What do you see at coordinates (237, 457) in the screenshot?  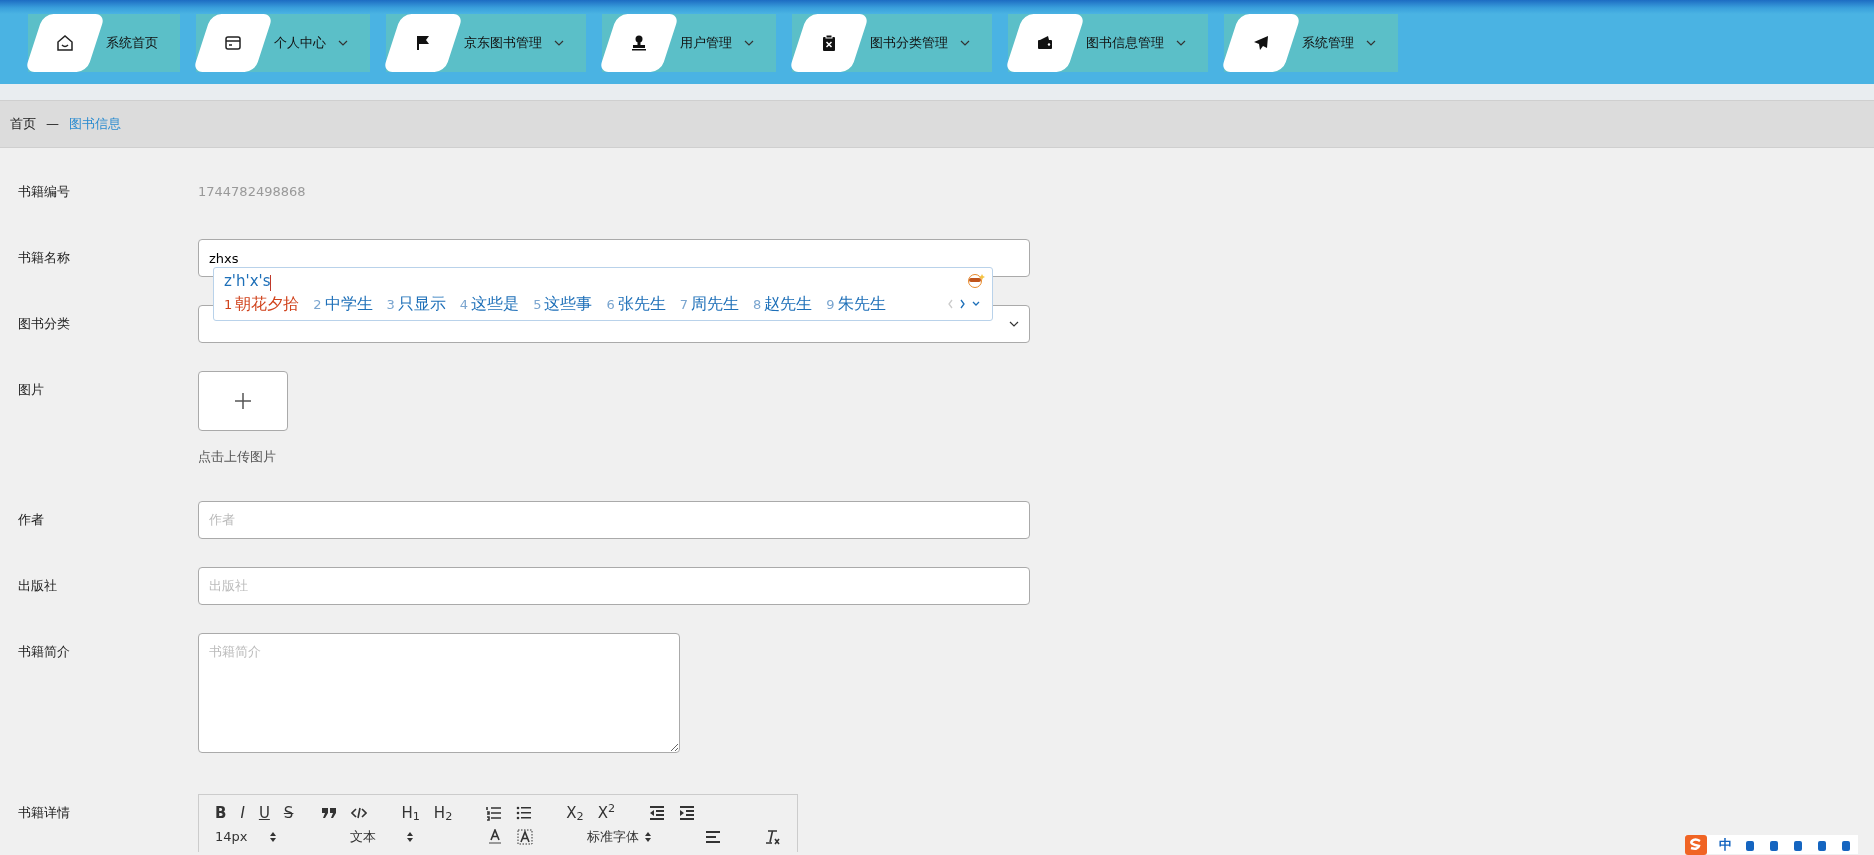 I see `upload-hint: 点击上传图片` at bounding box center [237, 457].